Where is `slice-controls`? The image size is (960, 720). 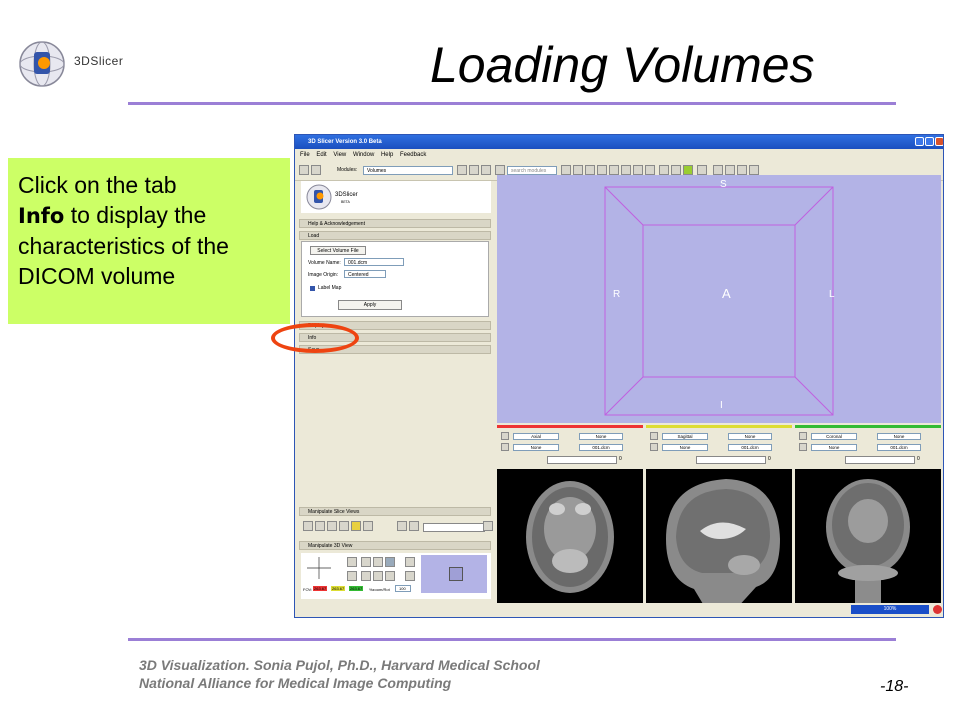
slice-controls is located at coordinates (397, 528).